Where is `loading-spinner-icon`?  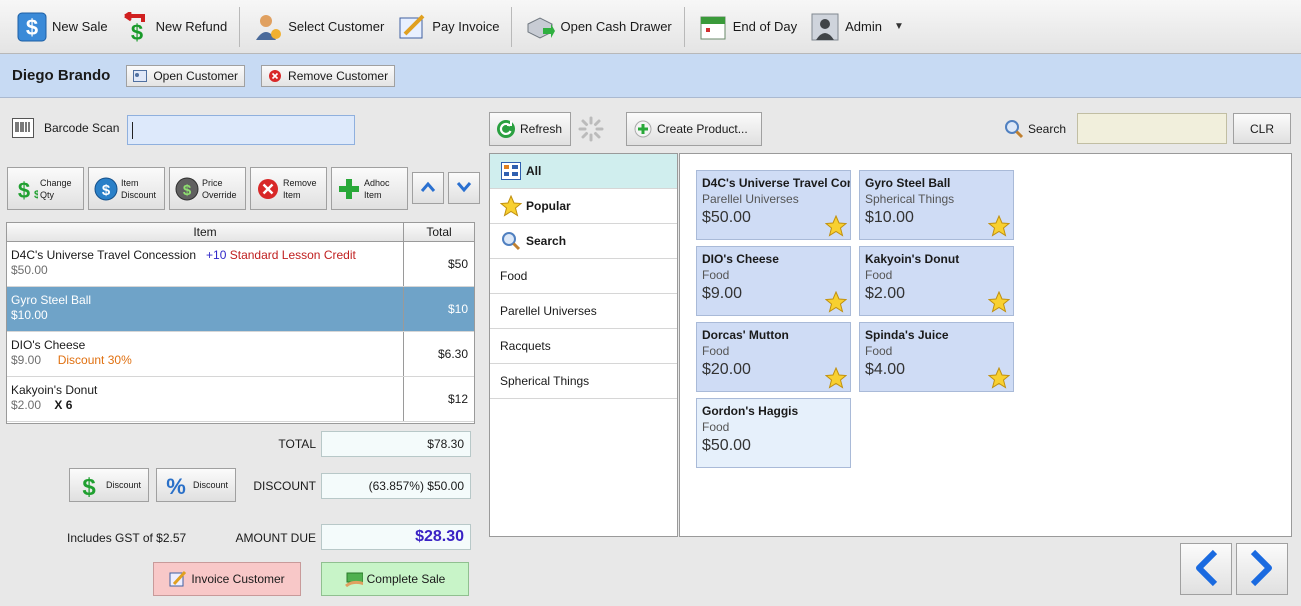 loading-spinner-icon is located at coordinates (591, 129).